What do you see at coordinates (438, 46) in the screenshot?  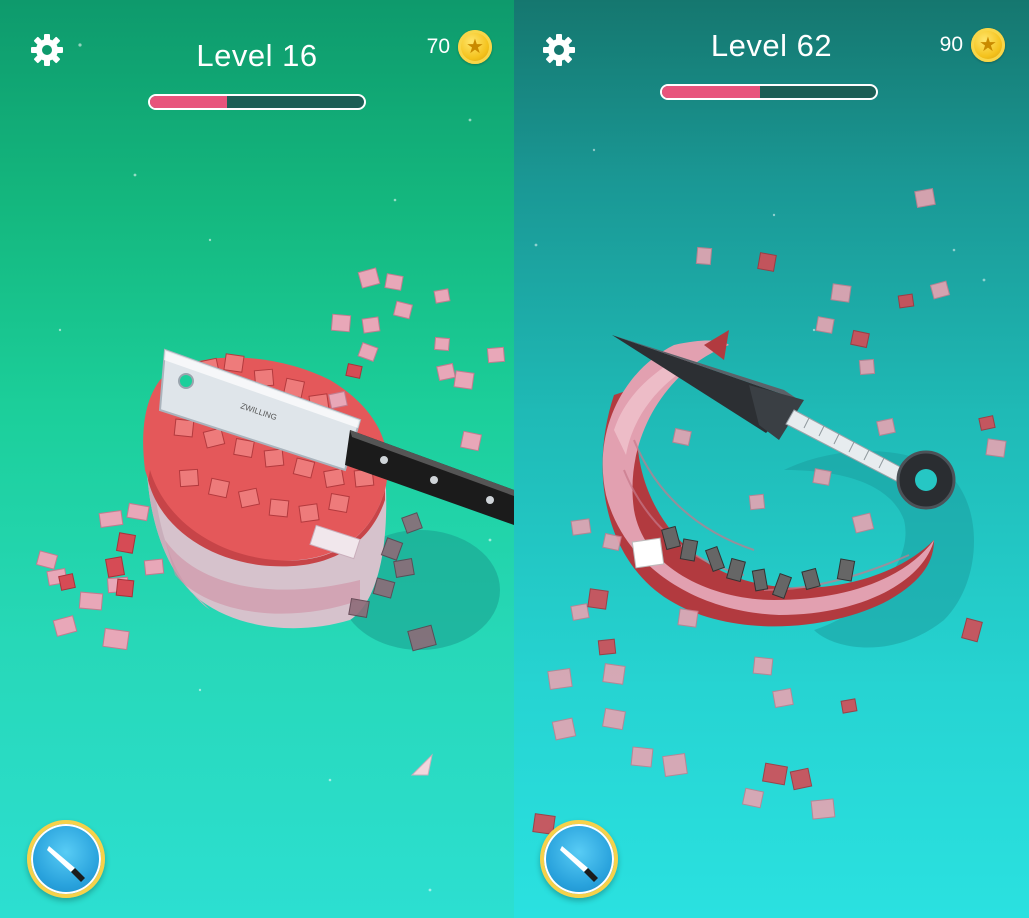 I see `coin-count: 70` at bounding box center [438, 46].